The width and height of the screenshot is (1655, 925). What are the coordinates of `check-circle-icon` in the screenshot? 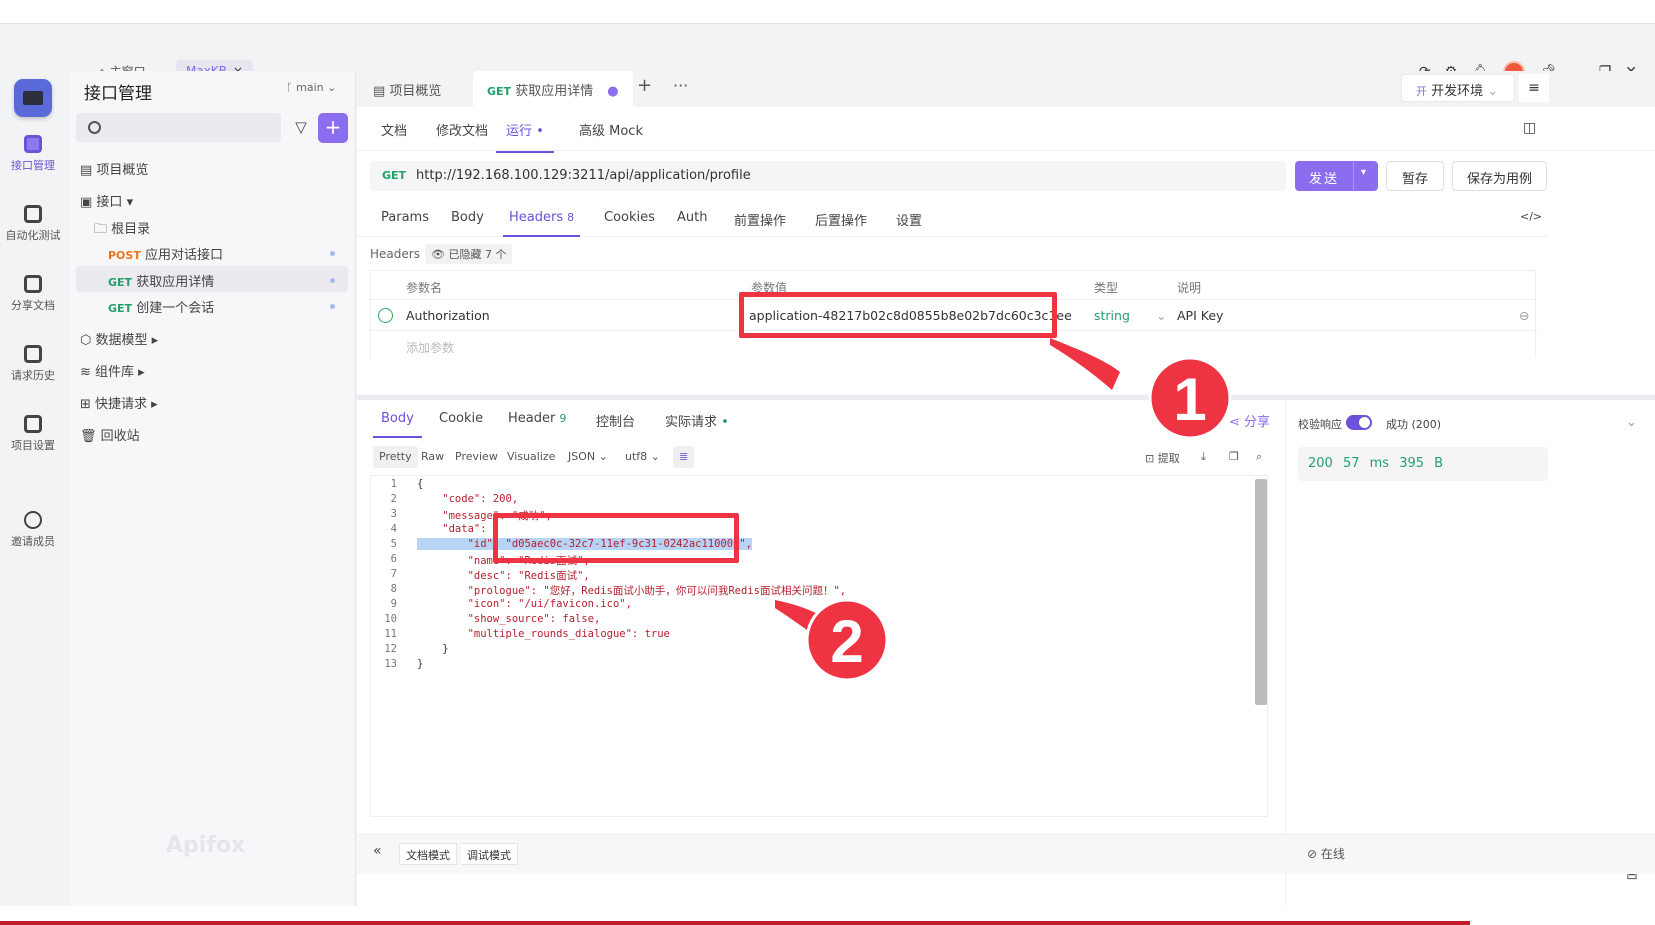 It's located at (385, 315).